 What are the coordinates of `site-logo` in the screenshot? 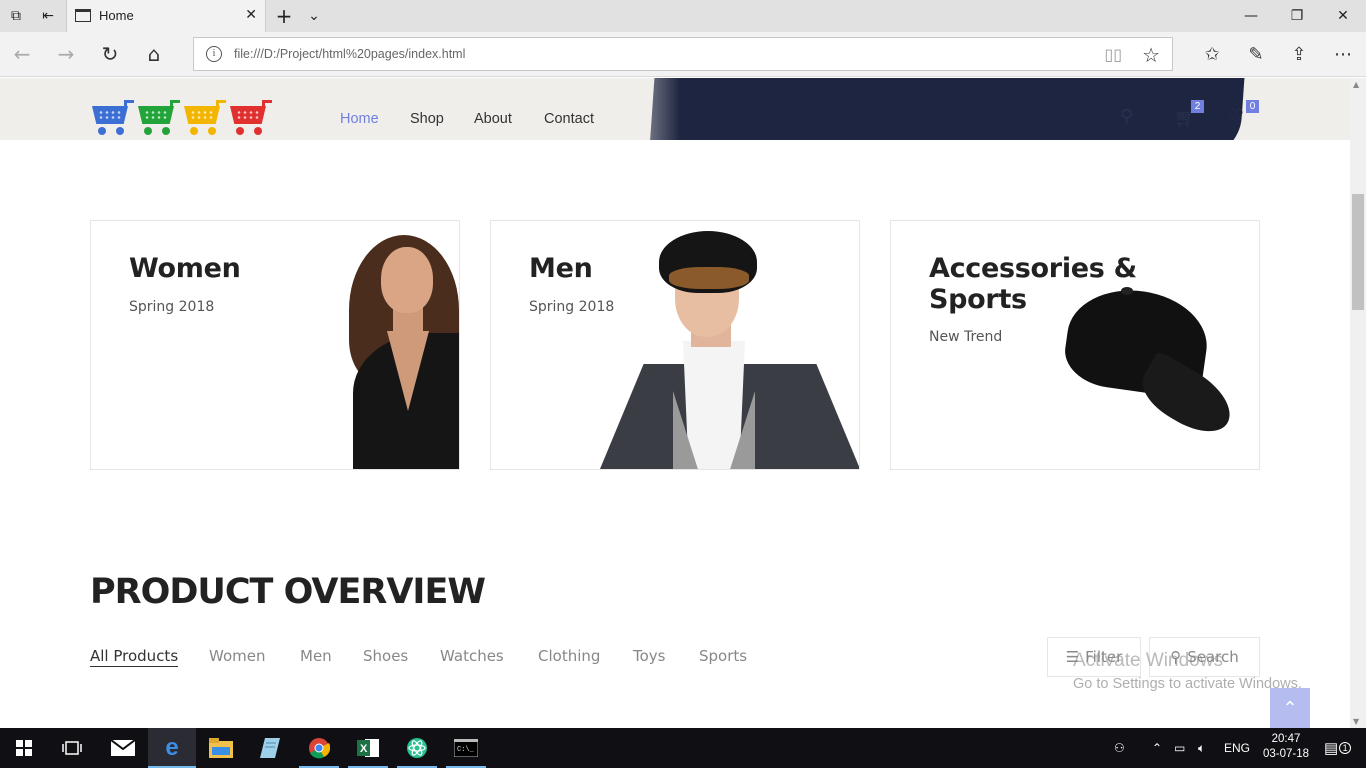 It's located at (182, 118).